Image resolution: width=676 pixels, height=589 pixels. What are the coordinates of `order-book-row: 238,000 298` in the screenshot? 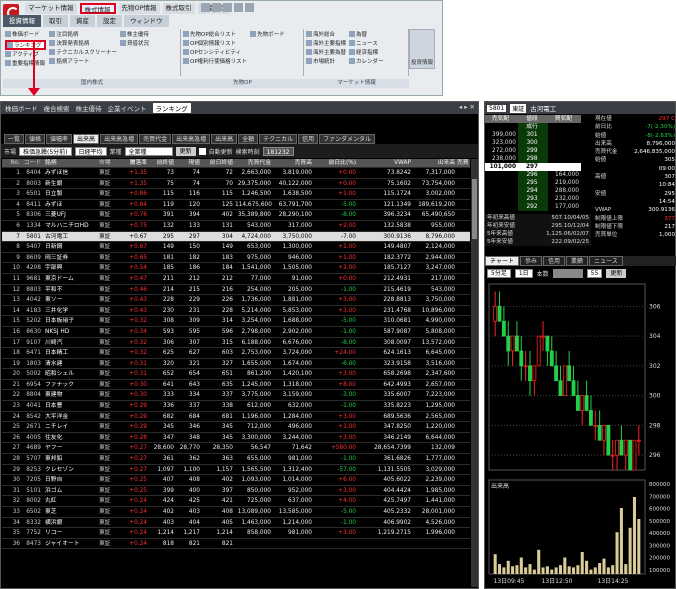 It's located at (538, 159).